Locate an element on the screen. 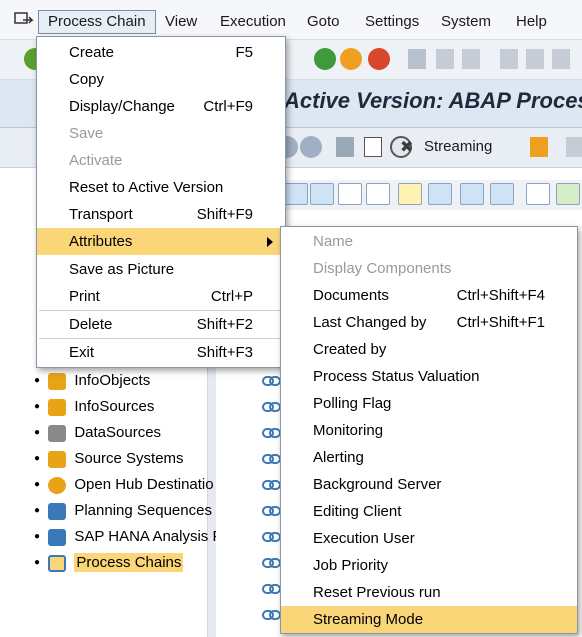 The width and height of the screenshot is (582, 637). cancel-icon is located at coordinates (379, 59).